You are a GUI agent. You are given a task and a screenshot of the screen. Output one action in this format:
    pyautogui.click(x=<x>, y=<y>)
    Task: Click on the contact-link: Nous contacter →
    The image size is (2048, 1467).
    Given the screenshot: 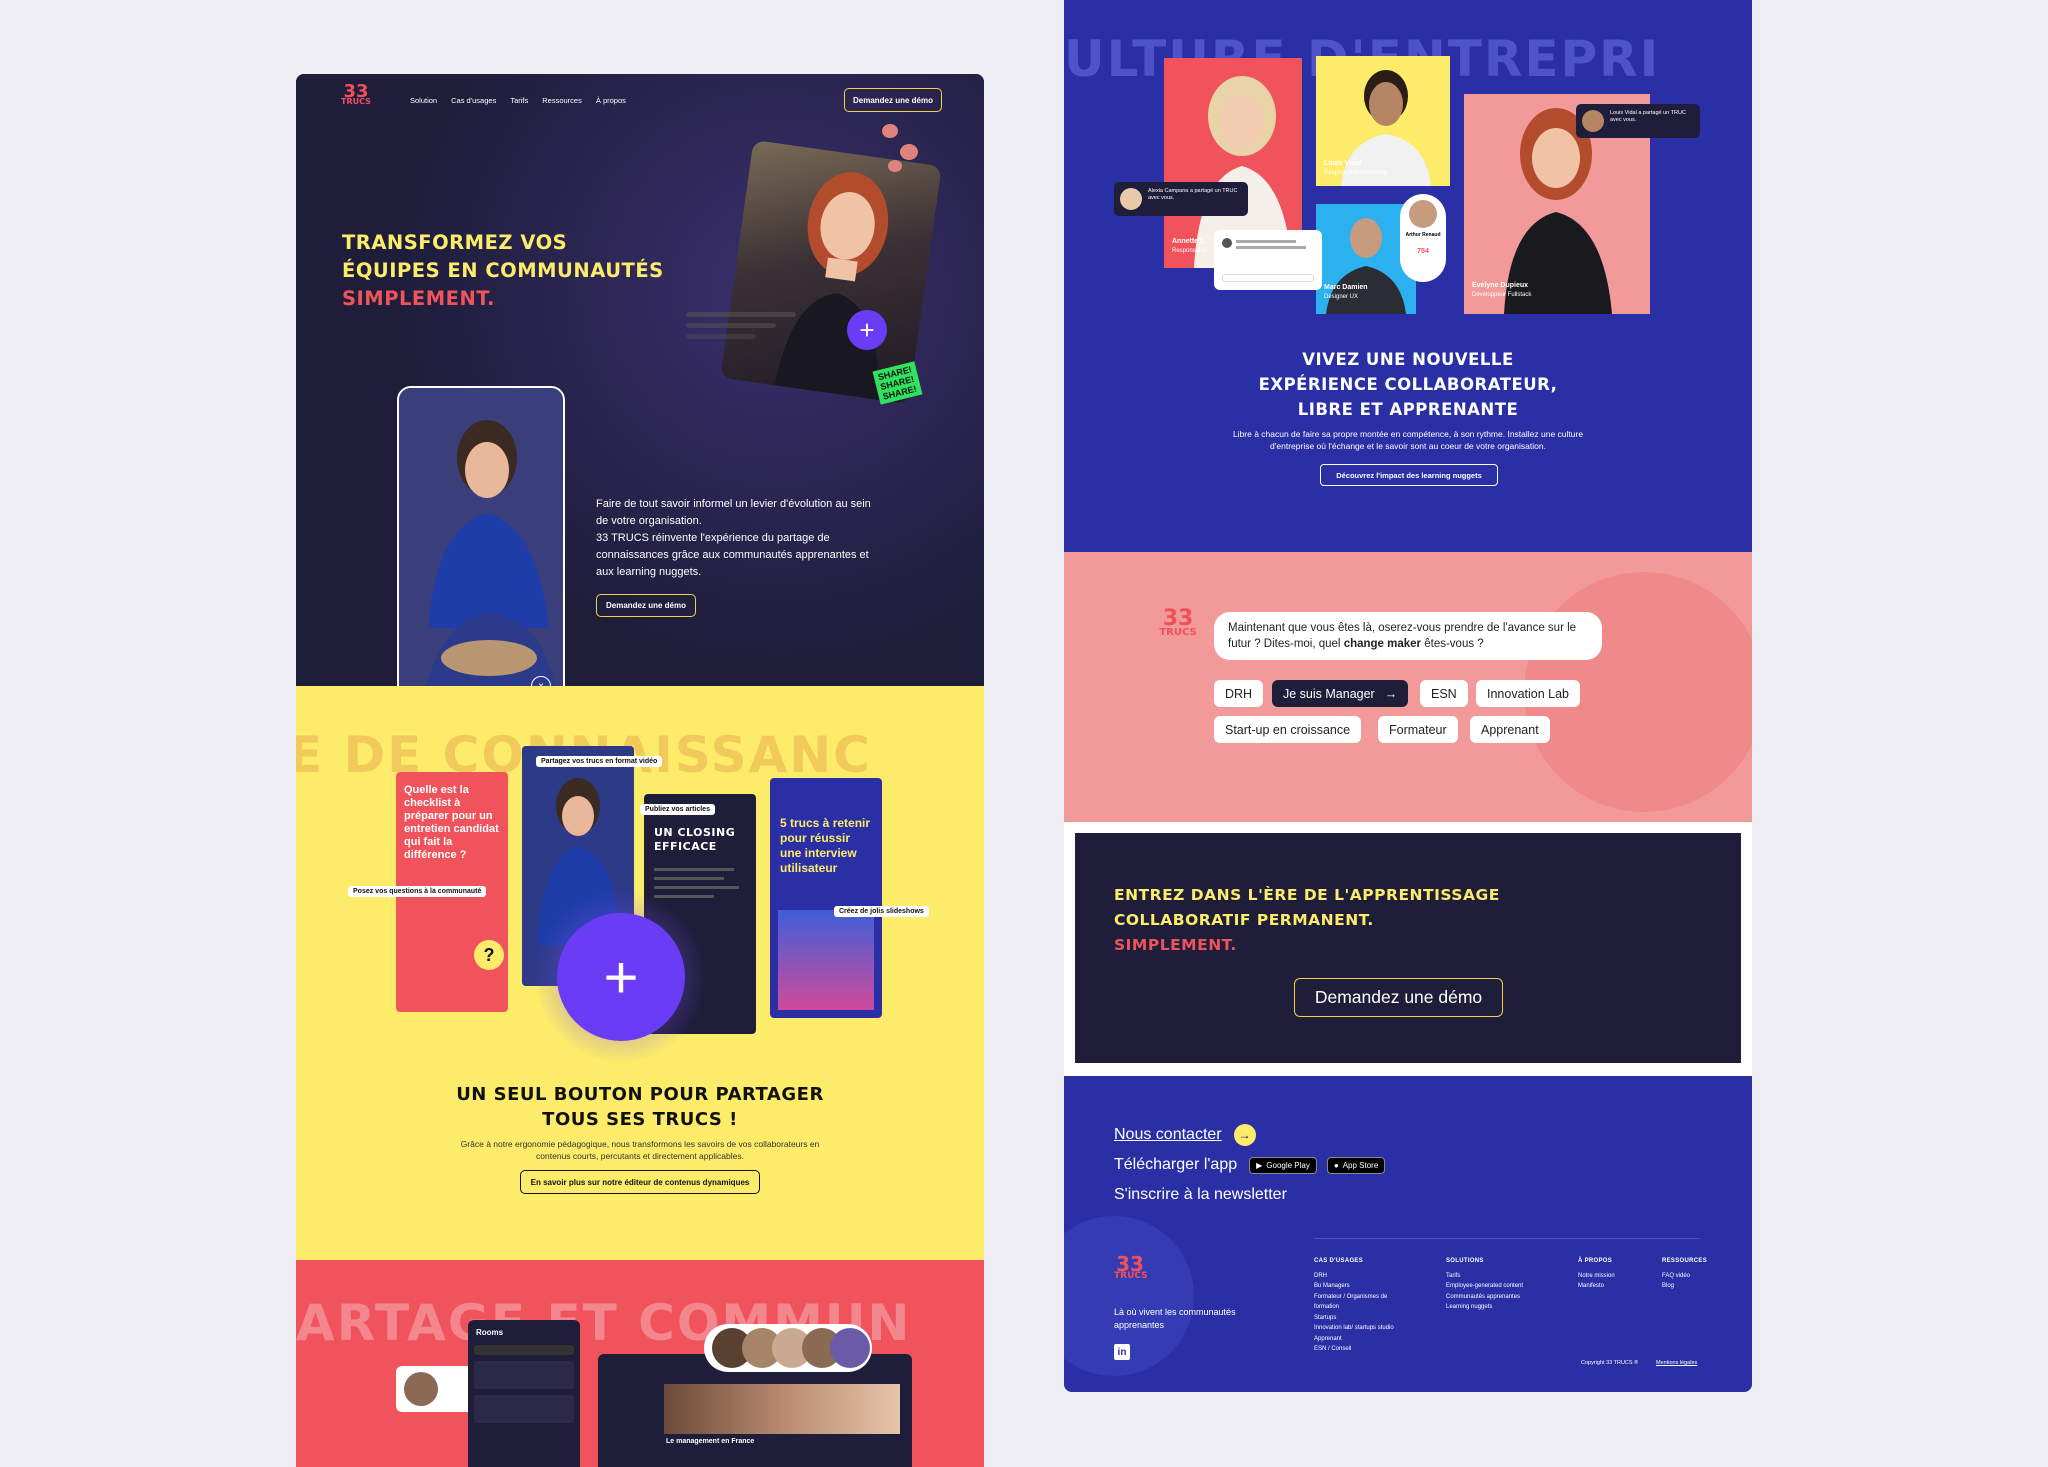 What is the action you would take?
    pyautogui.click(x=1185, y=1135)
    